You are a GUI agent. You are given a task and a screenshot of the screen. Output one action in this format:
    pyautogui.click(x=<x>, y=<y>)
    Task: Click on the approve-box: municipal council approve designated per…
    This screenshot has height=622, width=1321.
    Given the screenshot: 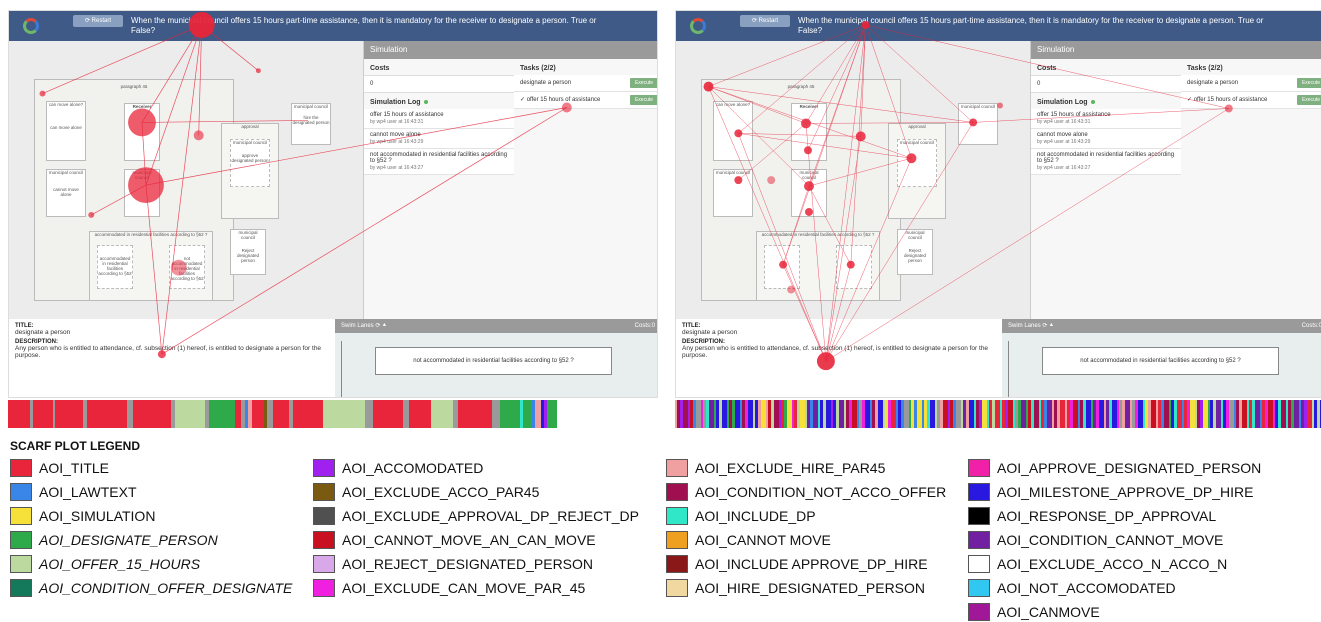 What is the action you would take?
    pyautogui.click(x=250, y=163)
    